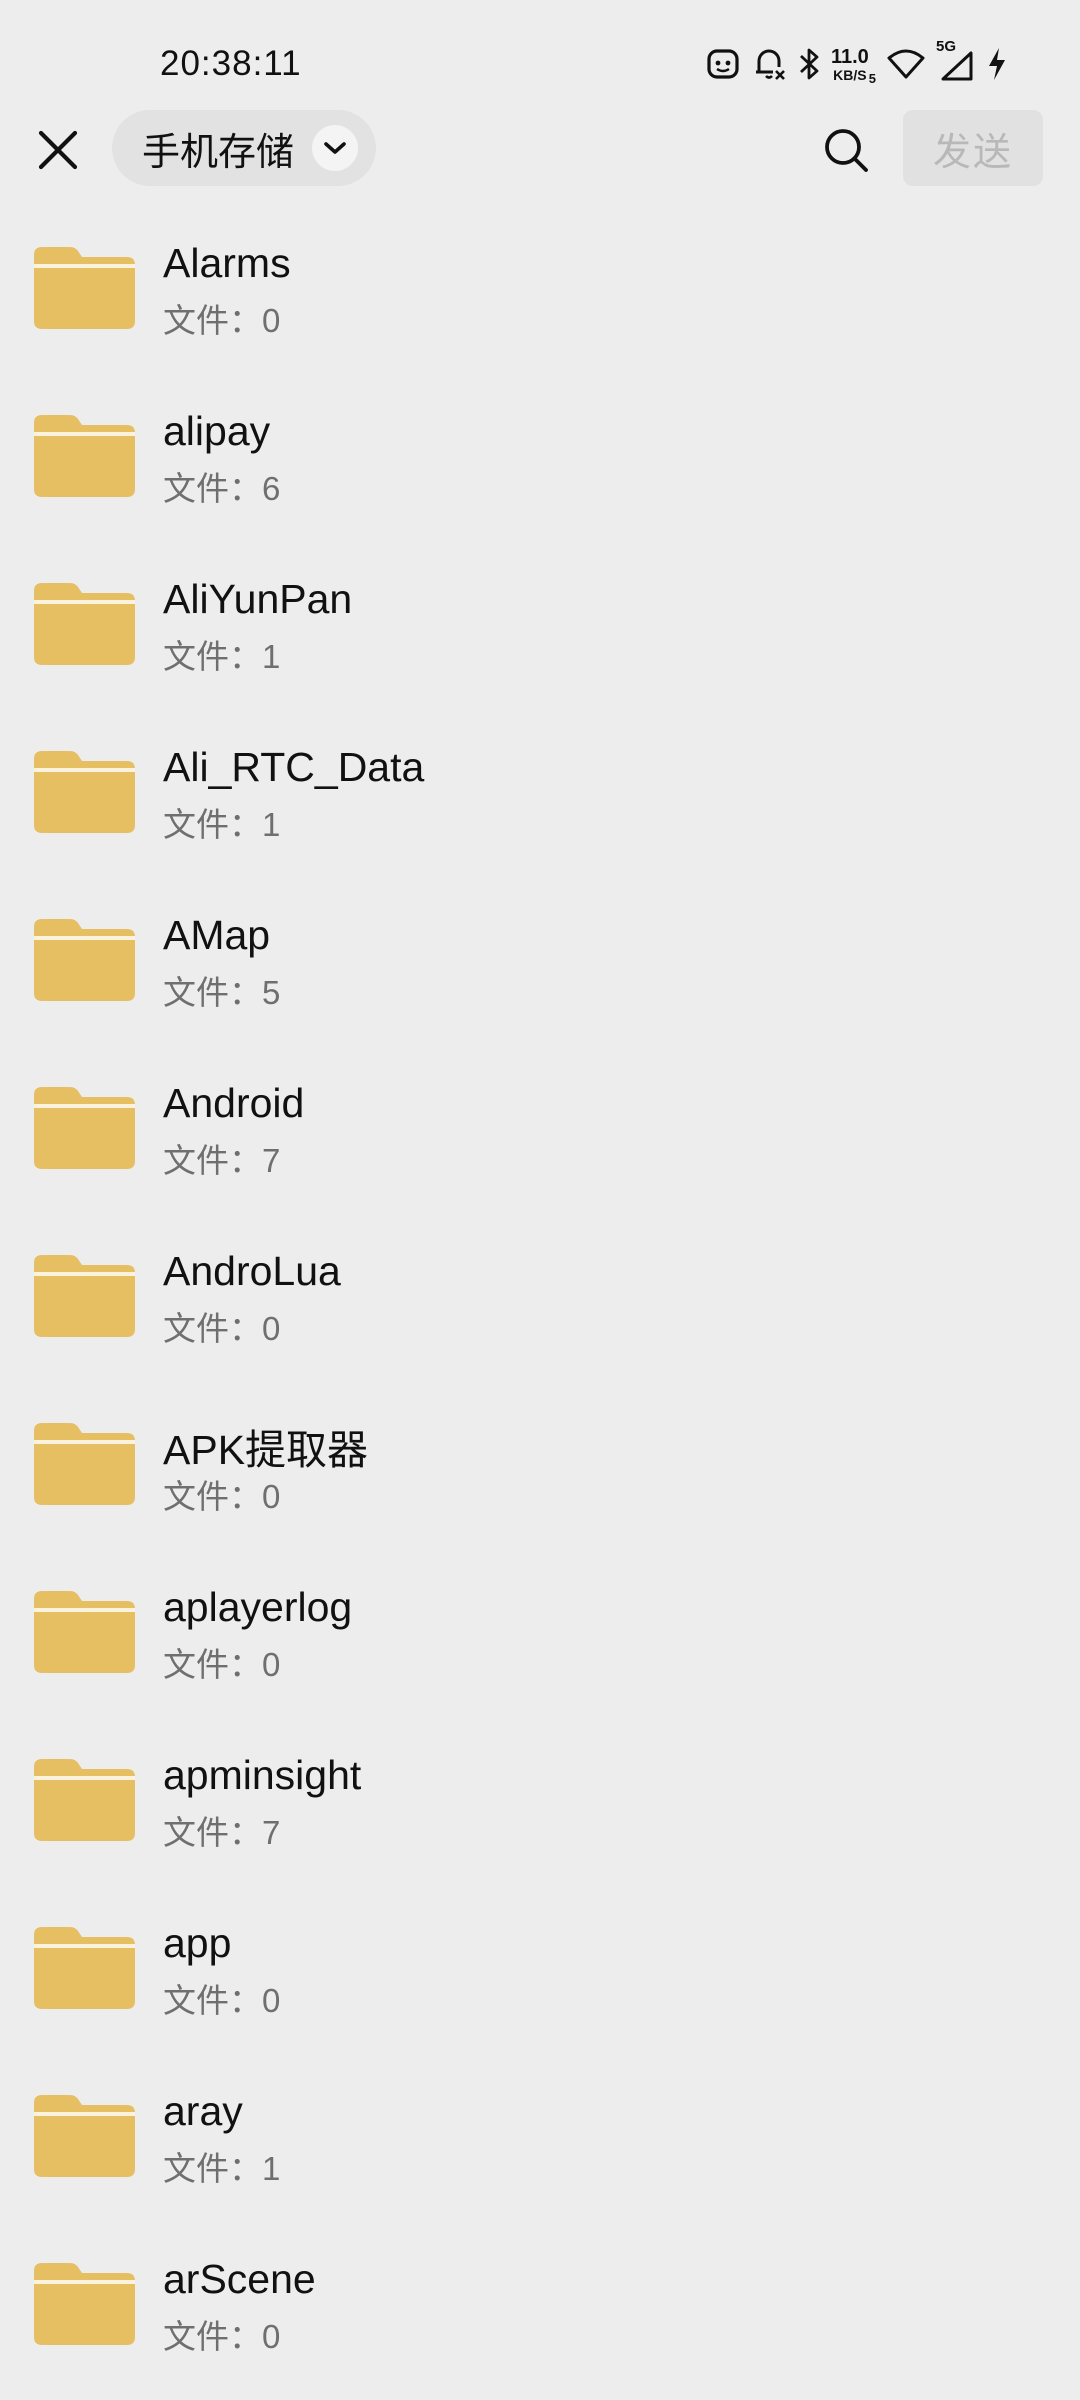  Describe the element at coordinates (540, 1974) in the screenshot. I see `file-list-item: app 文件：0` at that location.